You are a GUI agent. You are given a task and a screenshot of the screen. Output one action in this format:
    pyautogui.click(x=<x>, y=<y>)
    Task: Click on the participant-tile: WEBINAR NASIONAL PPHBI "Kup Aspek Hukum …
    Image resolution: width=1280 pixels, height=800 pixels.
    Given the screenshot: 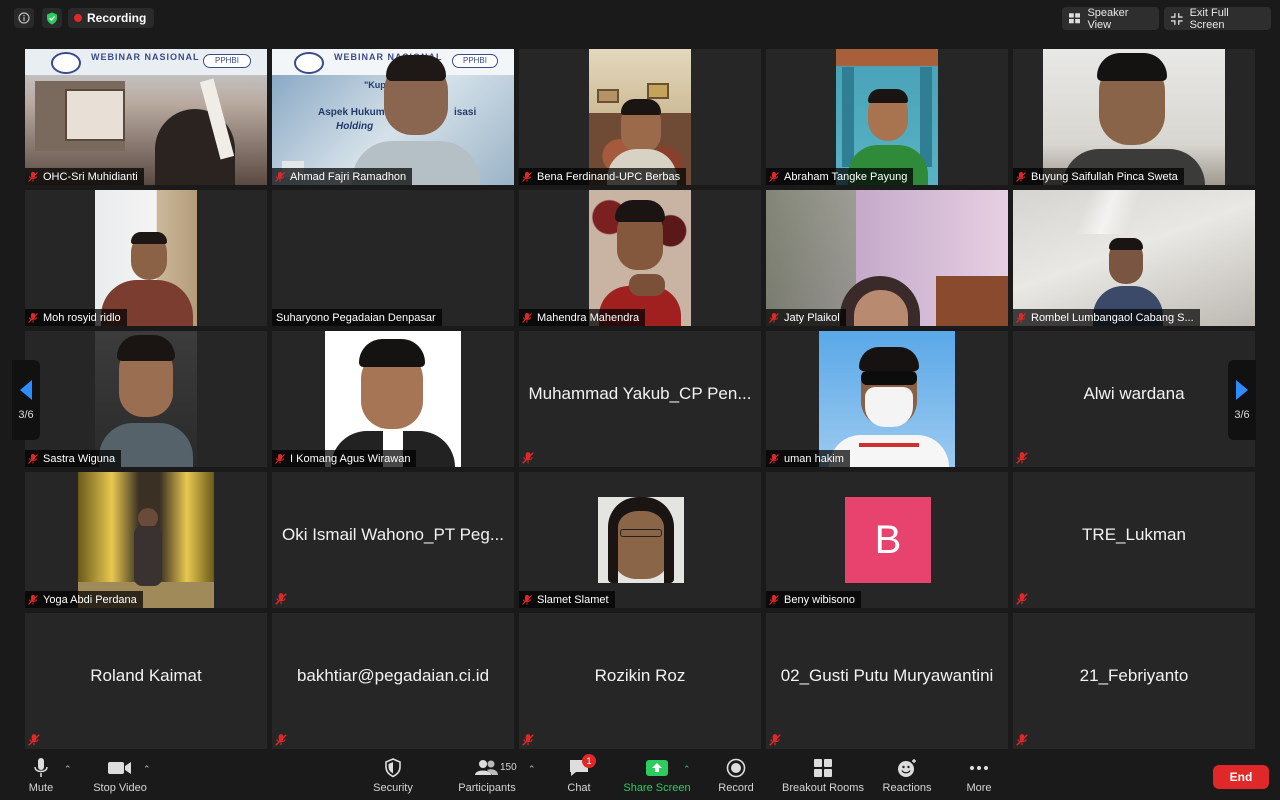 What is the action you would take?
    pyautogui.click(x=393, y=117)
    